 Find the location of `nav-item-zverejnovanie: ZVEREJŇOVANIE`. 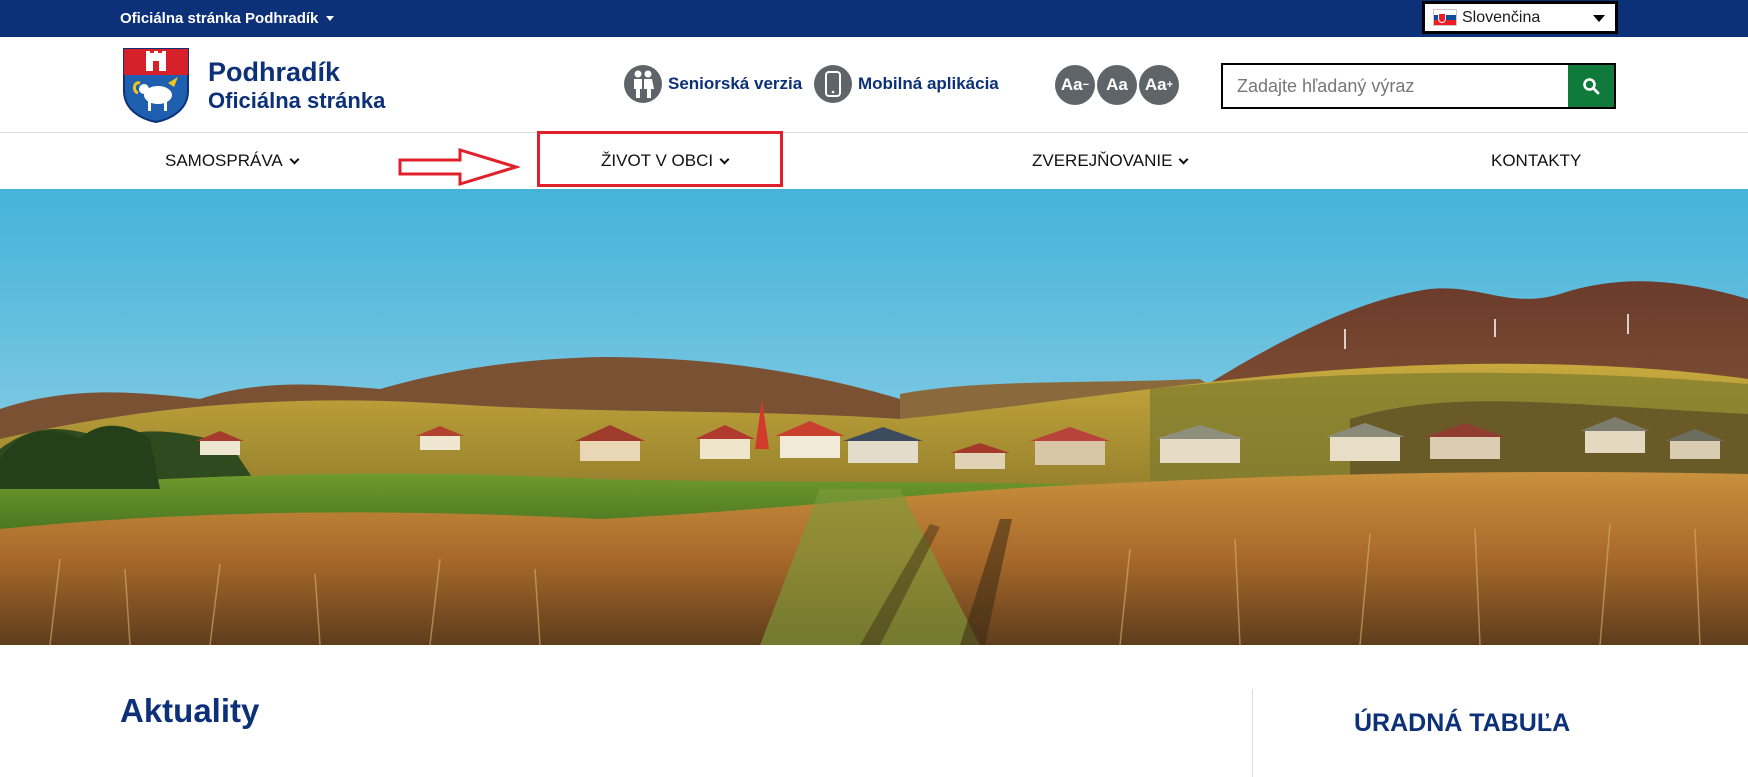

nav-item-zverejnovanie: ZVEREJŇOVANIE is located at coordinates (1110, 161).